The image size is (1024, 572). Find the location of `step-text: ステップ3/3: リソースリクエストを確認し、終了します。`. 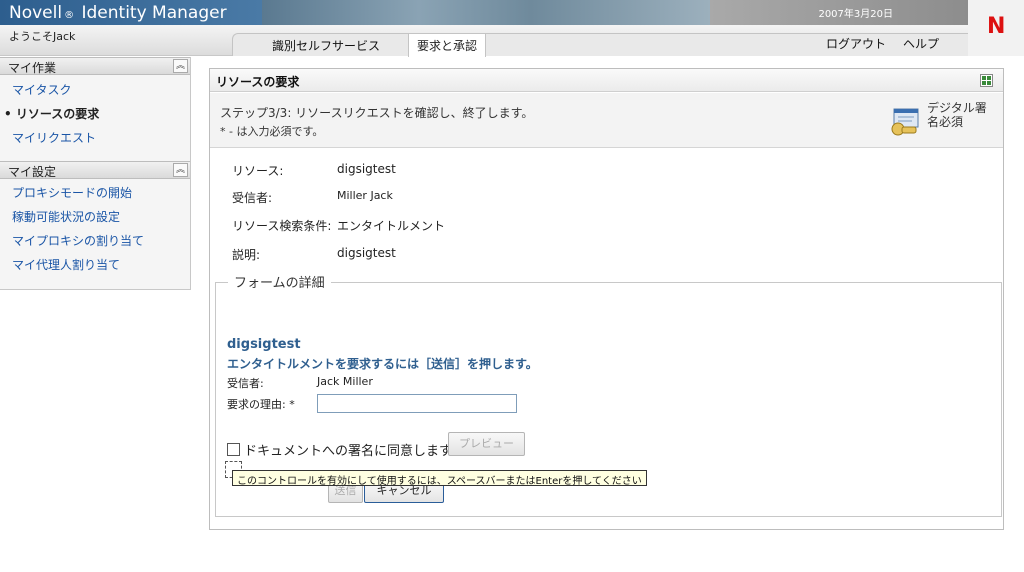

step-text: ステップ3/3: リソースリクエストを確認し、終了します。 is located at coordinates (377, 113).